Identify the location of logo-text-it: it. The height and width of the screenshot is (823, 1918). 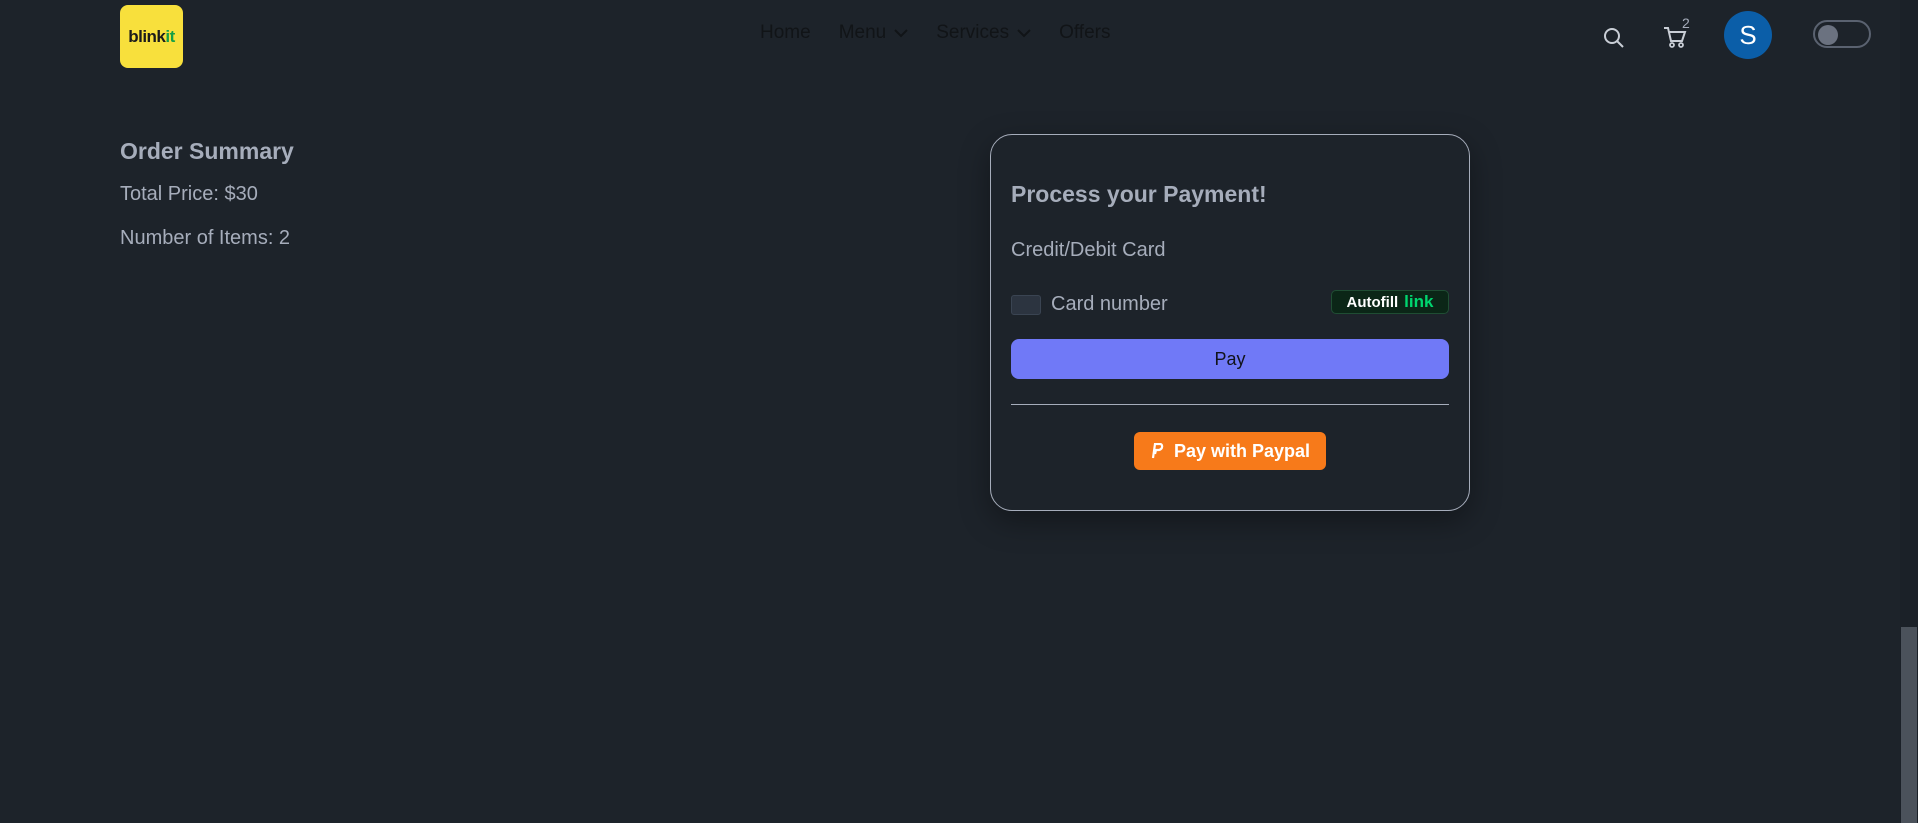
(170, 36).